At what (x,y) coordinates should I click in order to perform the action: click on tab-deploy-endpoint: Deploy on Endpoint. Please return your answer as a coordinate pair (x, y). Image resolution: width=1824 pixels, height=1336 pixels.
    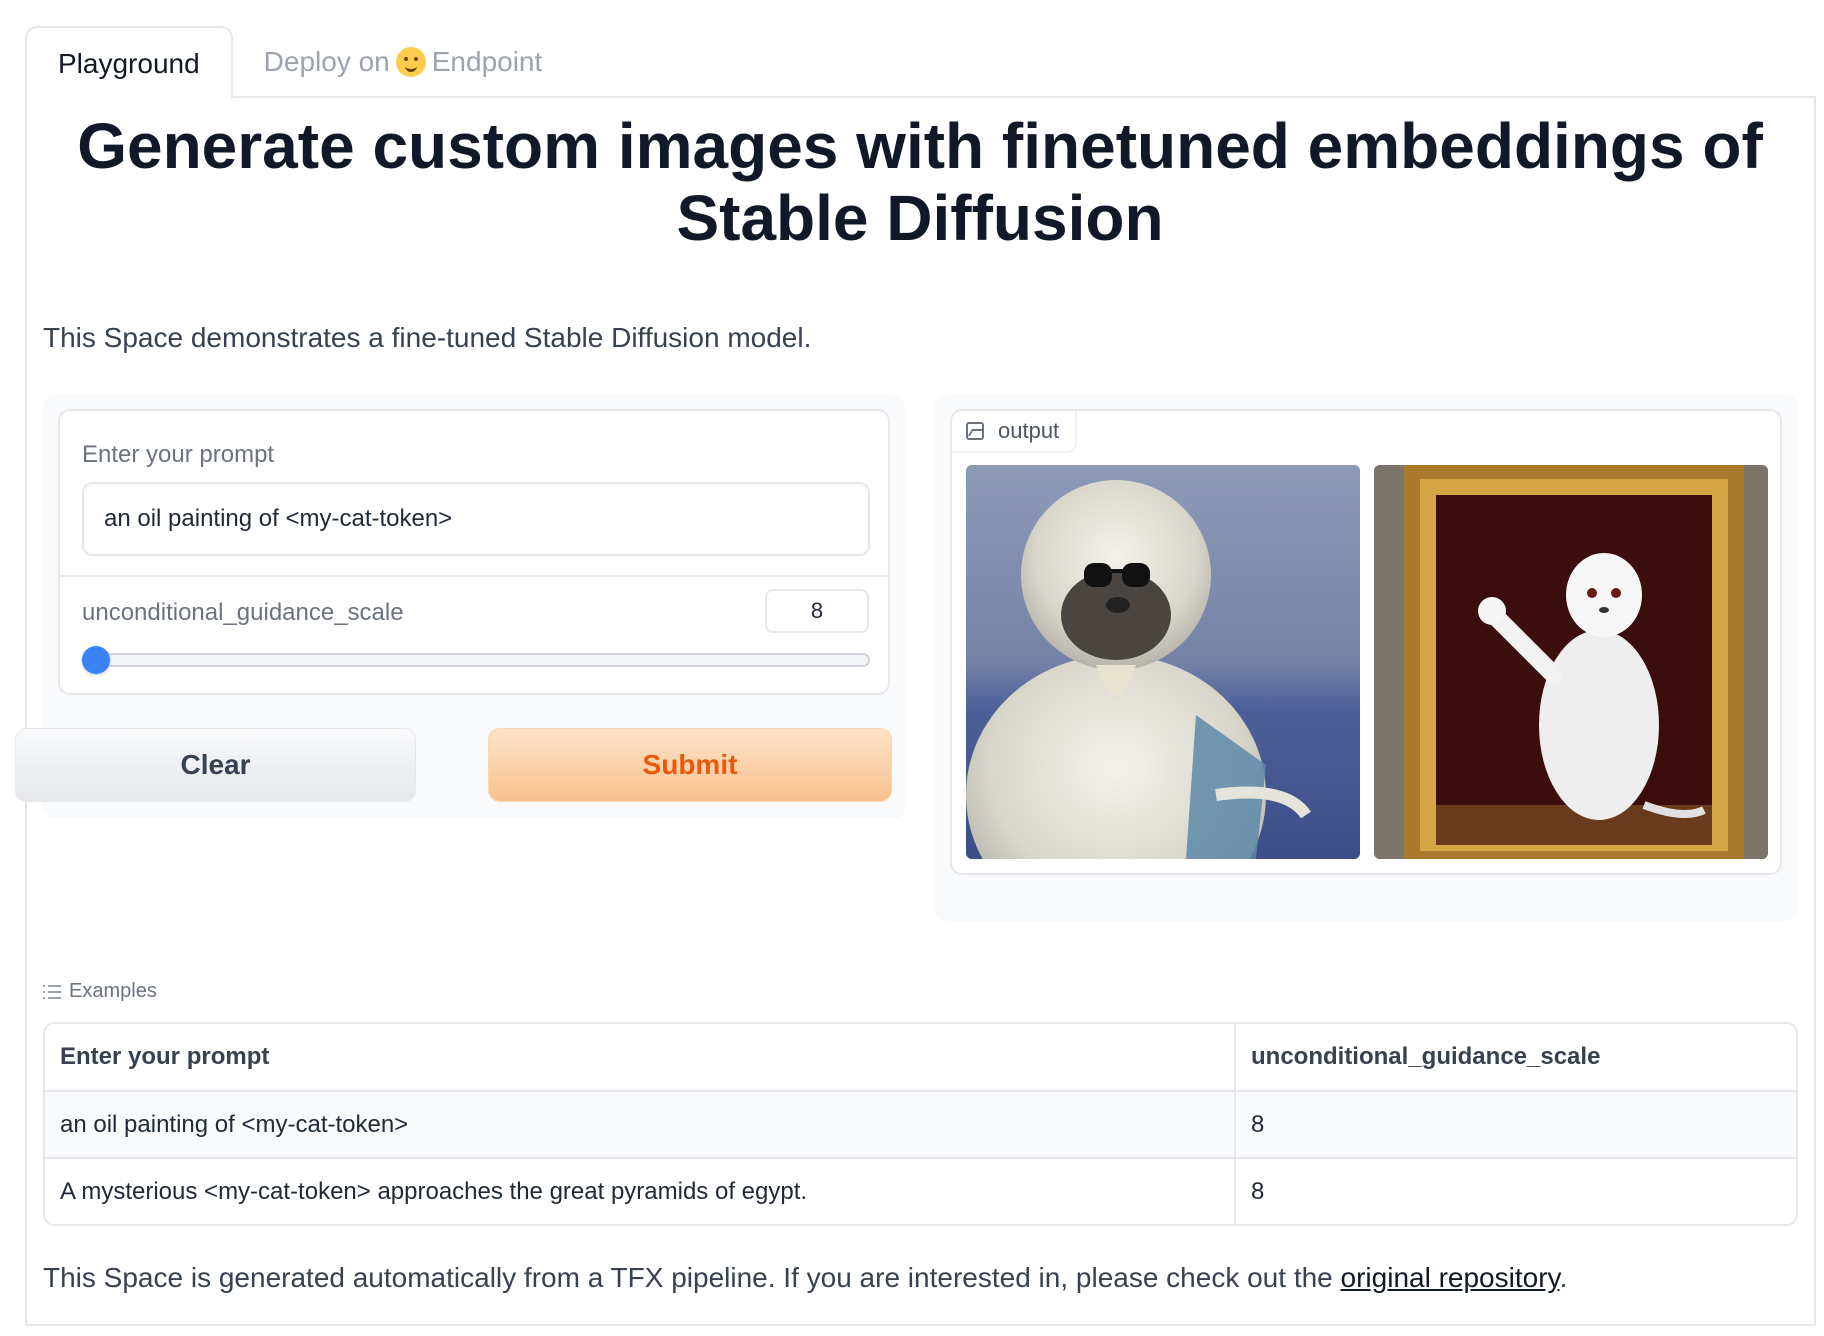
    Looking at the image, I should click on (403, 62).